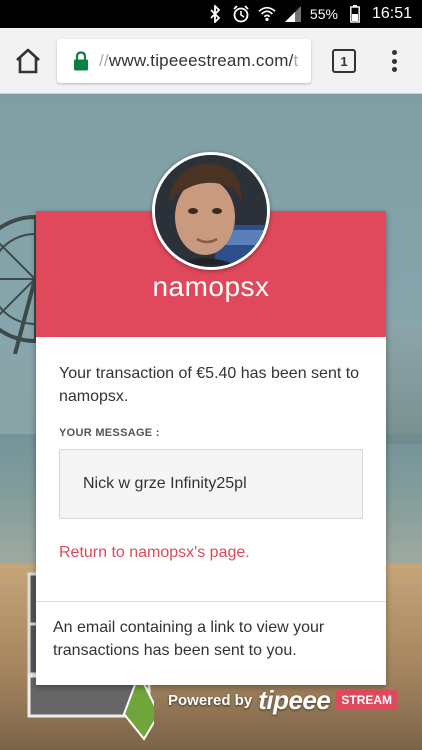 The width and height of the screenshot is (422, 750). Describe the element at coordinates (355, 14) in the screenshot. I see `battery-icon` at that location.